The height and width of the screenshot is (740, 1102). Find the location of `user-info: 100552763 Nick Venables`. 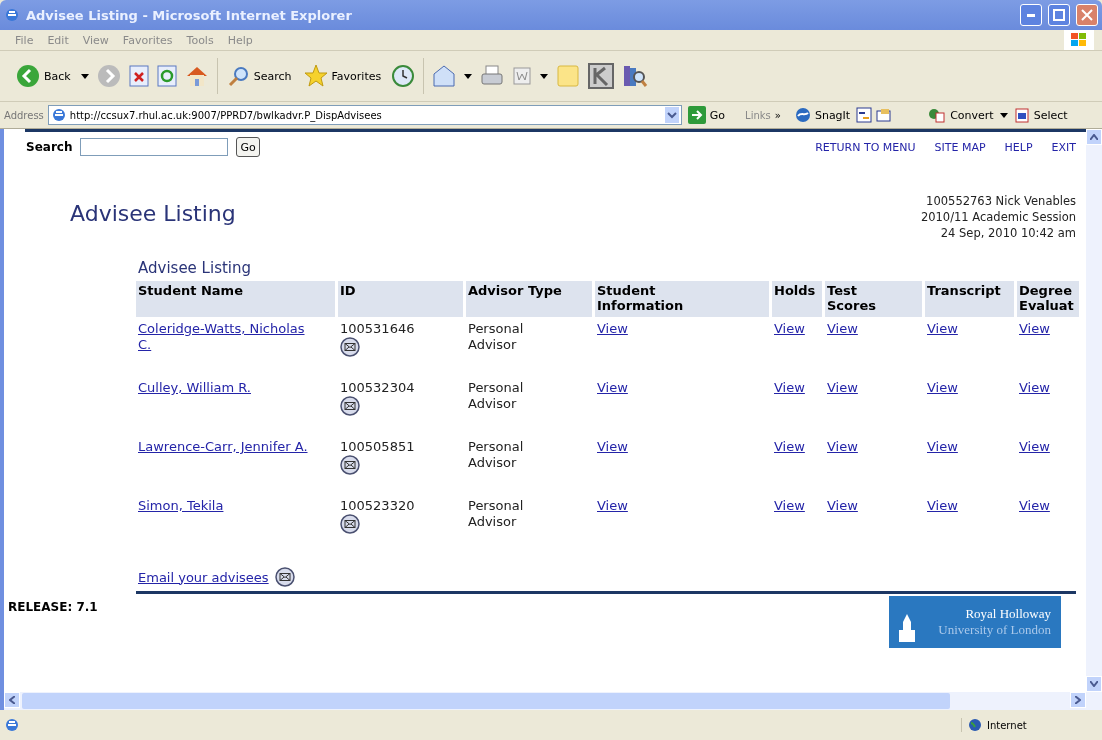

user-info: 100552763 Nick Venables is located at coordinates (1001, 201).